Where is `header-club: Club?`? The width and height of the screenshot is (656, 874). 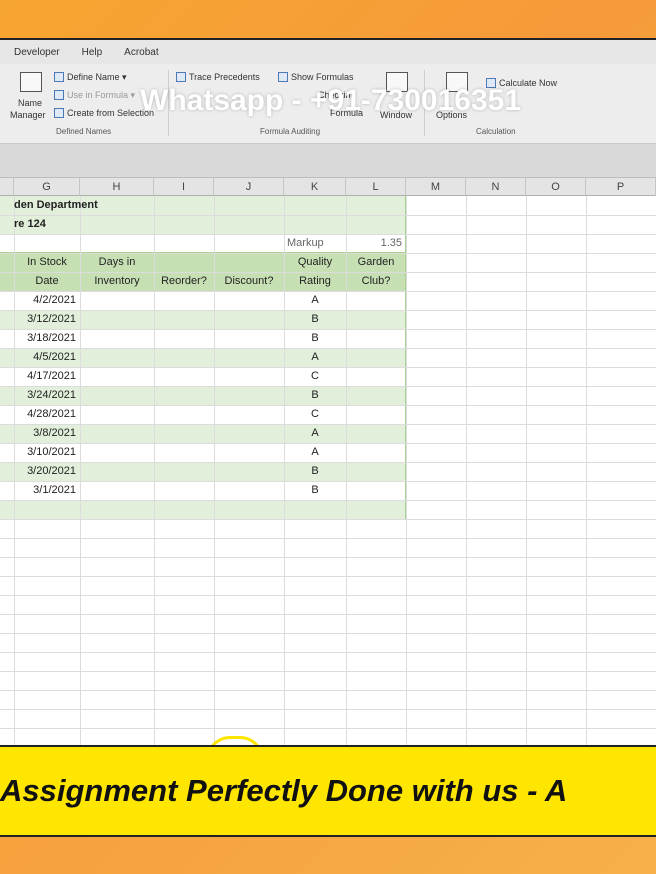
header-club: Club? is located at coordinates (376, 281).